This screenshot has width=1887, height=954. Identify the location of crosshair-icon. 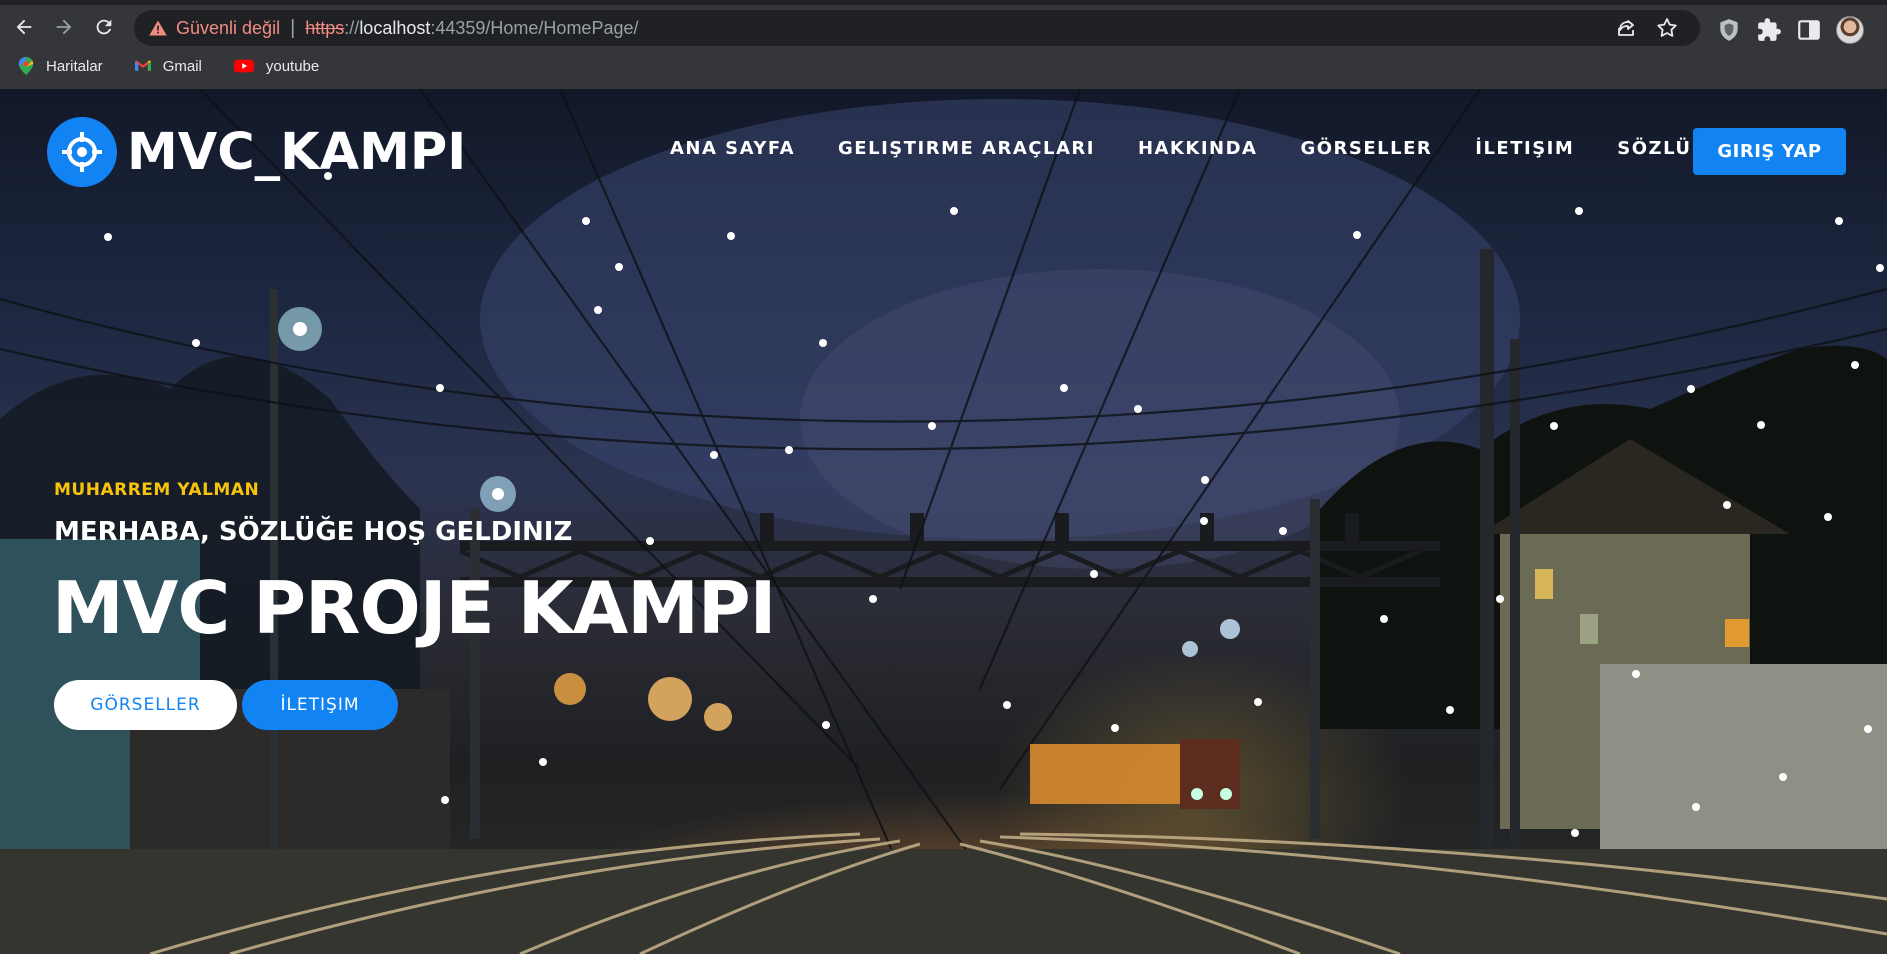
(82, 152).